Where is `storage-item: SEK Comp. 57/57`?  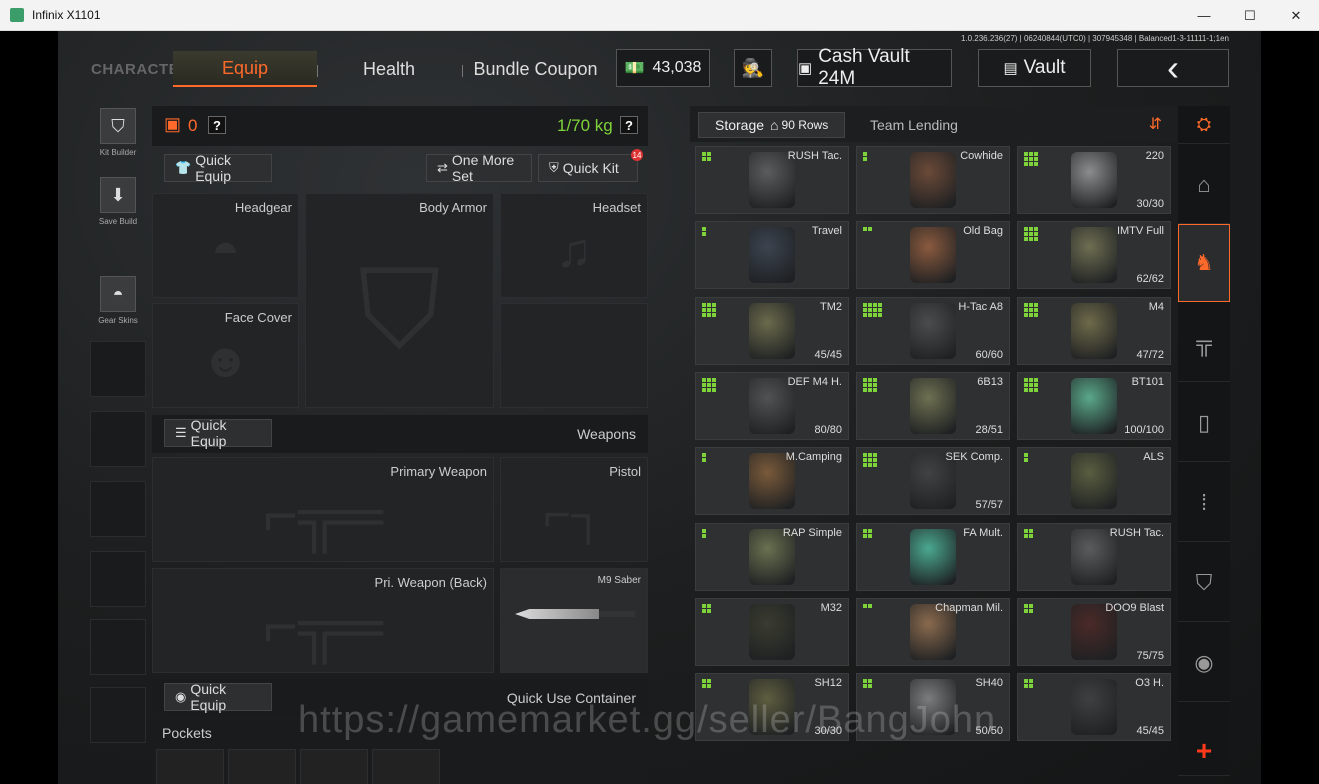 storage-item: SEK Comp. 57/57 is located at coordinates (933, 481).